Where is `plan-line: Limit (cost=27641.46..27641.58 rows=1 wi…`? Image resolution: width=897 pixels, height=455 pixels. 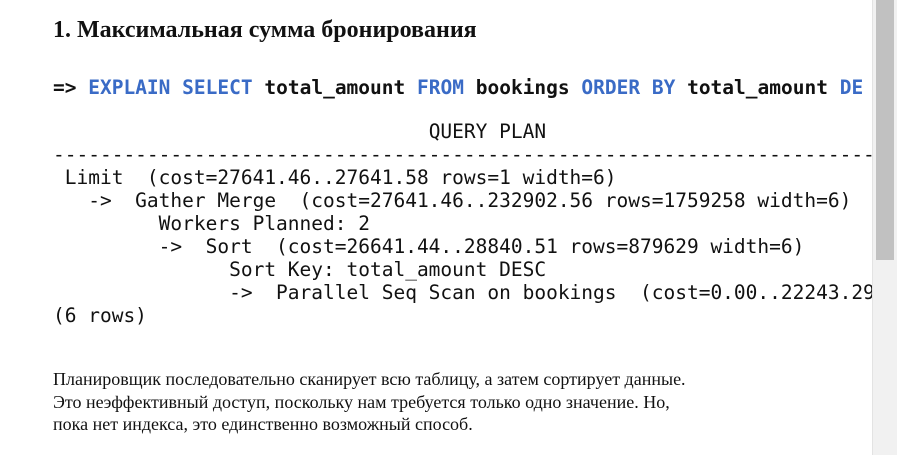 plan-line: Limit (cost=27641.46..27641.58 rows=1 wi… is located at coordinates (335, 177).